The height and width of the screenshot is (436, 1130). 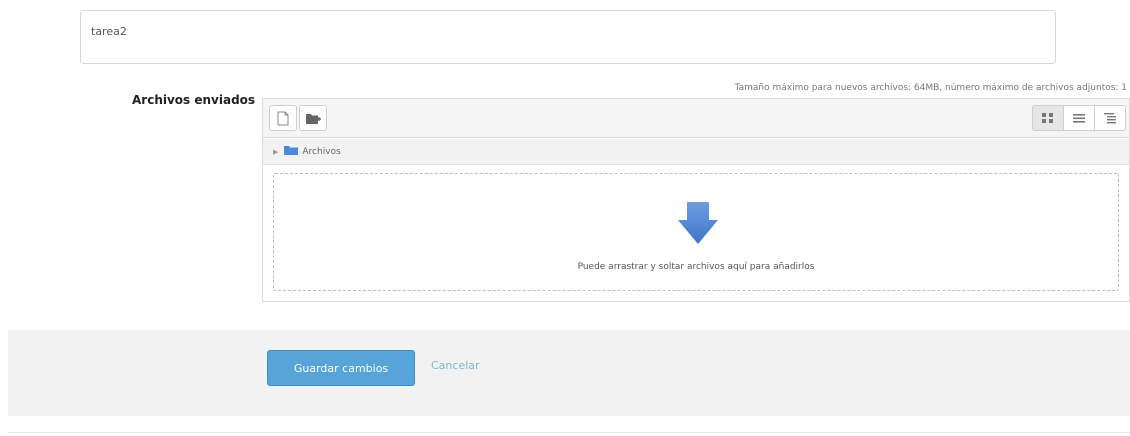 I want to click on onlinetext-field: tarea2, so click(x=568, y=37).